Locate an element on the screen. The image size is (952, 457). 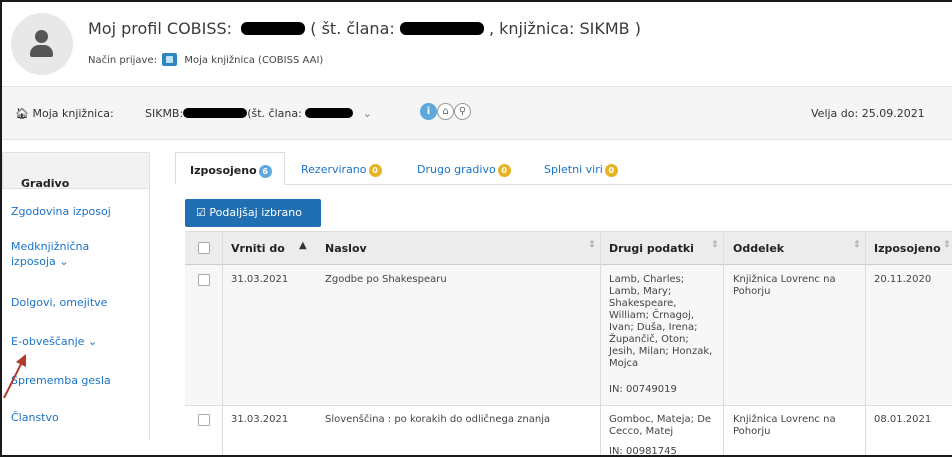
select-all-checkbox is located at coordinates (204, 248).